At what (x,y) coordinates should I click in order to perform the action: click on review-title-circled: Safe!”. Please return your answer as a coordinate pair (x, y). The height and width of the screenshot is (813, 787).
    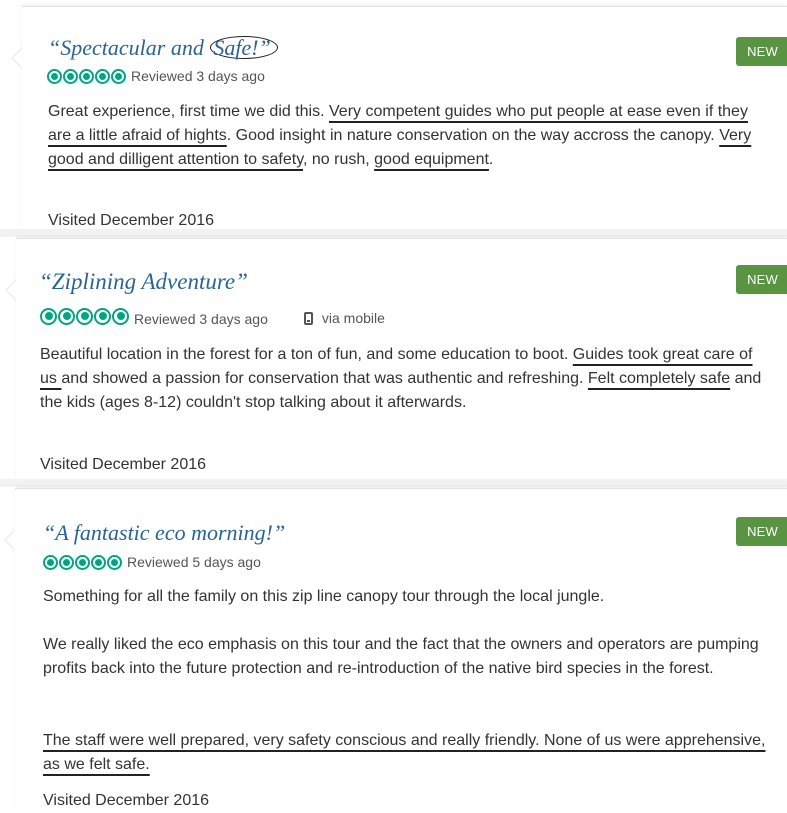
    Looking at the image, I should click on (244, 47).